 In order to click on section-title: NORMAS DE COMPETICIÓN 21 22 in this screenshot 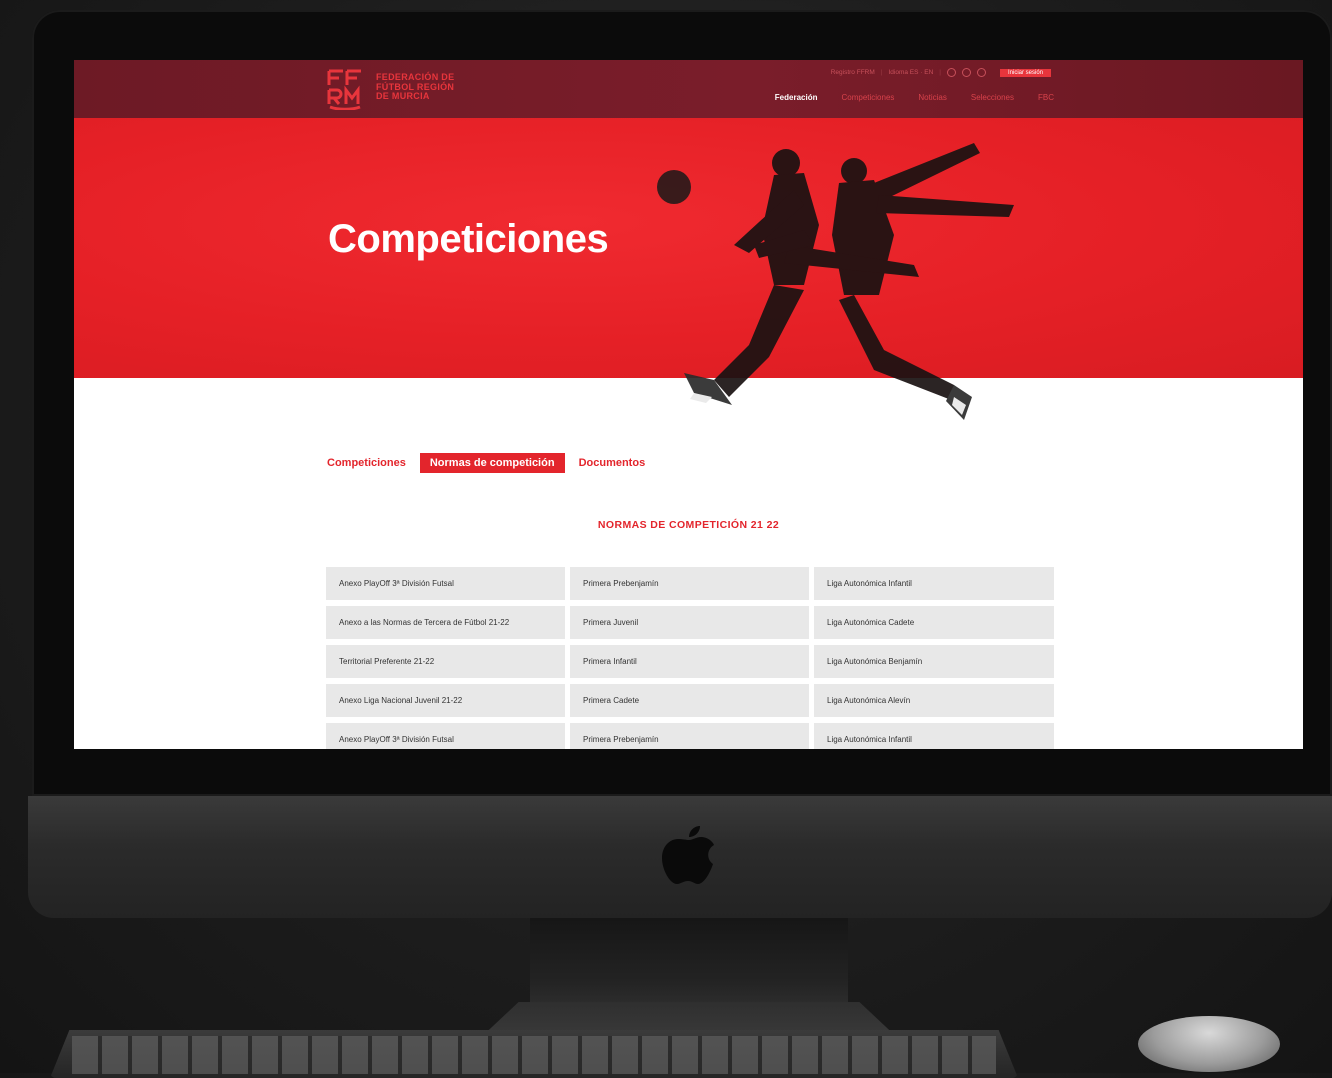, I will do `click(688, 525)`.